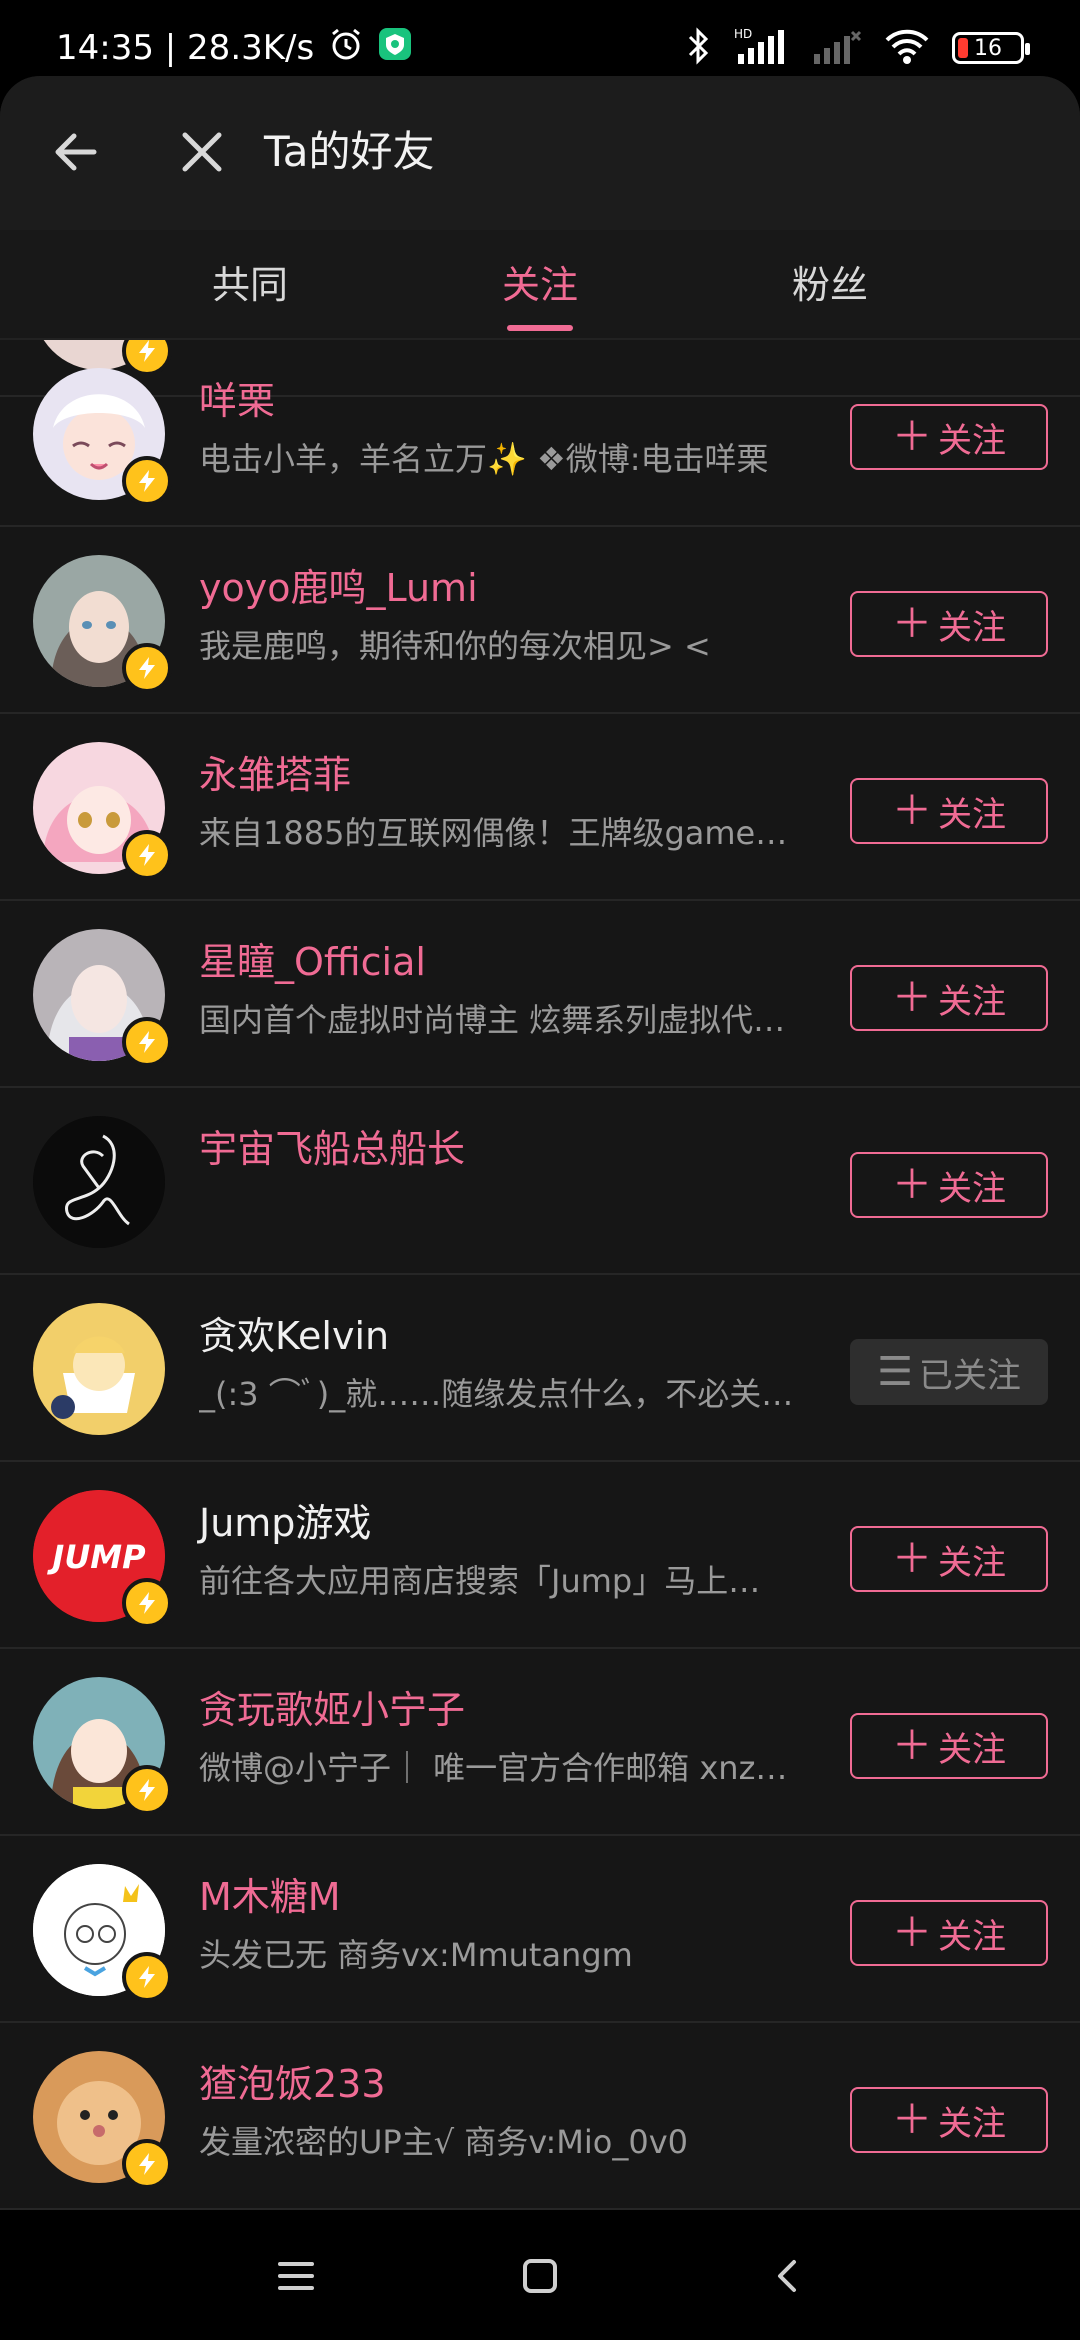 This screenshot has height=2340, width=1080. I want to click on top-bar: Ta的好友, so click(540, 153).